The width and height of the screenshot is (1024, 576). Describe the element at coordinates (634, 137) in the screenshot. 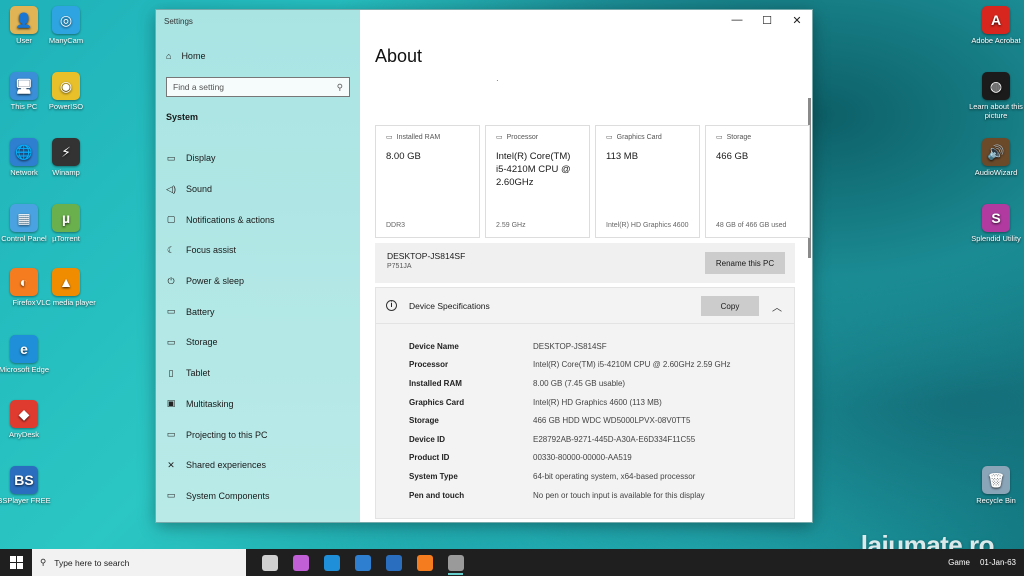

I see `card-label: ▭ Graphics Card` at that location.